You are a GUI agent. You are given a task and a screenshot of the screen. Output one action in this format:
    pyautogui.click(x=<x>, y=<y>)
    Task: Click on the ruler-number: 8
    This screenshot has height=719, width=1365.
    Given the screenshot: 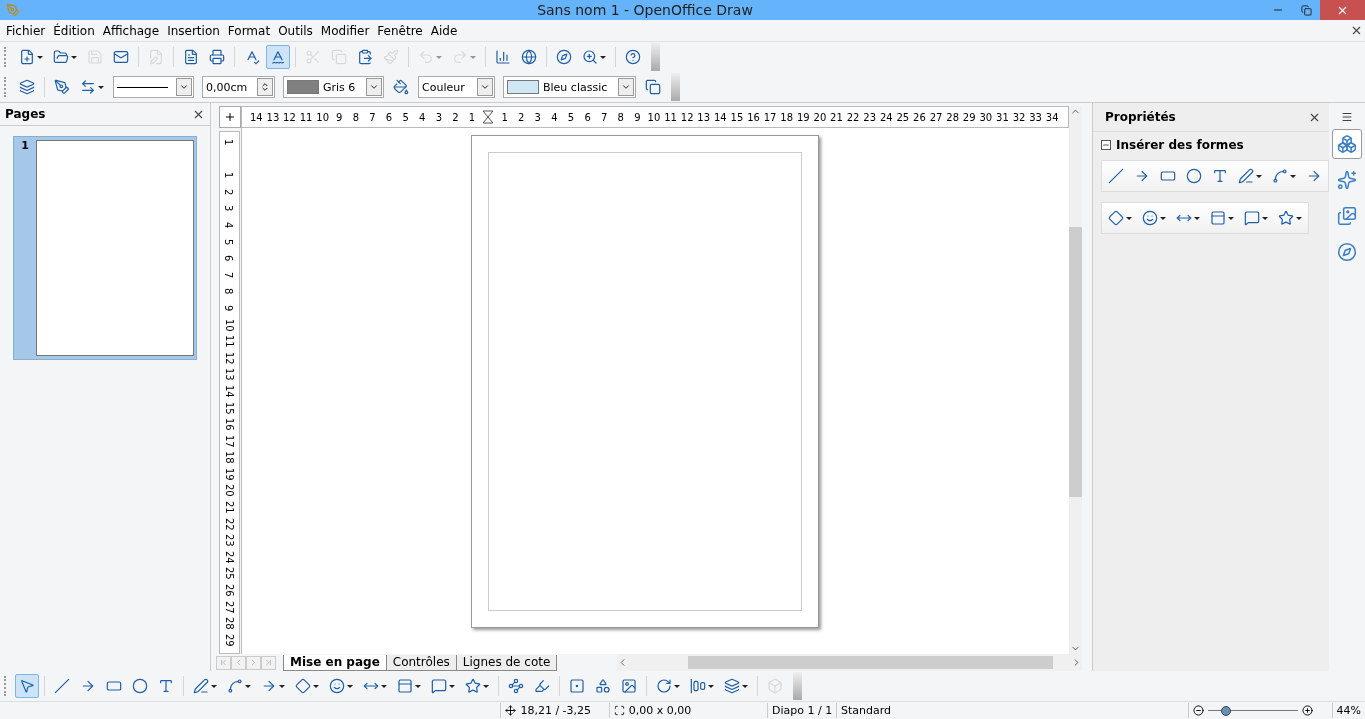 What is the action you would take?
    pyautogui.click(x=356, y=117)
    